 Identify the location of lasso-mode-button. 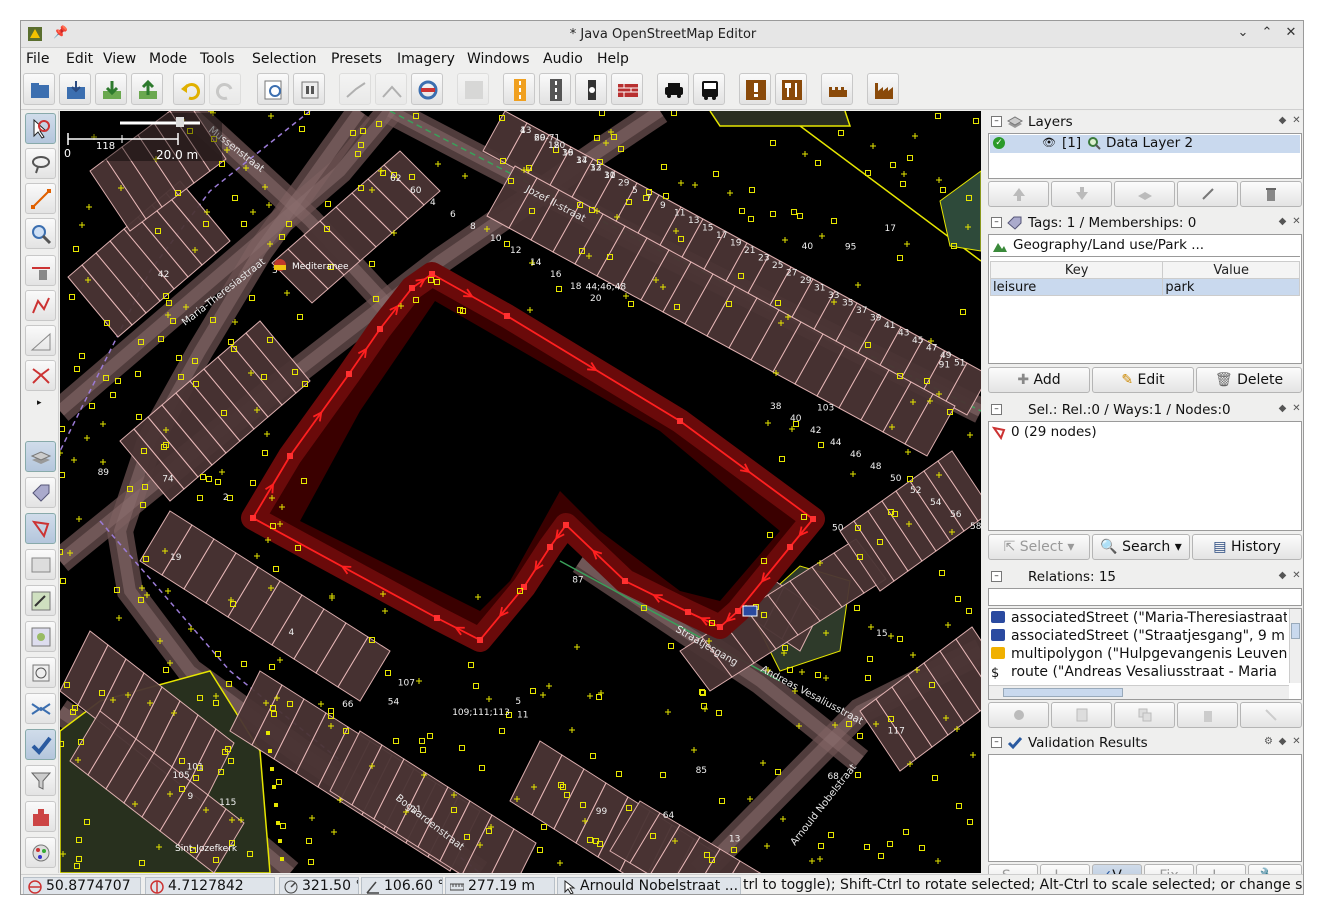
(40, 163).